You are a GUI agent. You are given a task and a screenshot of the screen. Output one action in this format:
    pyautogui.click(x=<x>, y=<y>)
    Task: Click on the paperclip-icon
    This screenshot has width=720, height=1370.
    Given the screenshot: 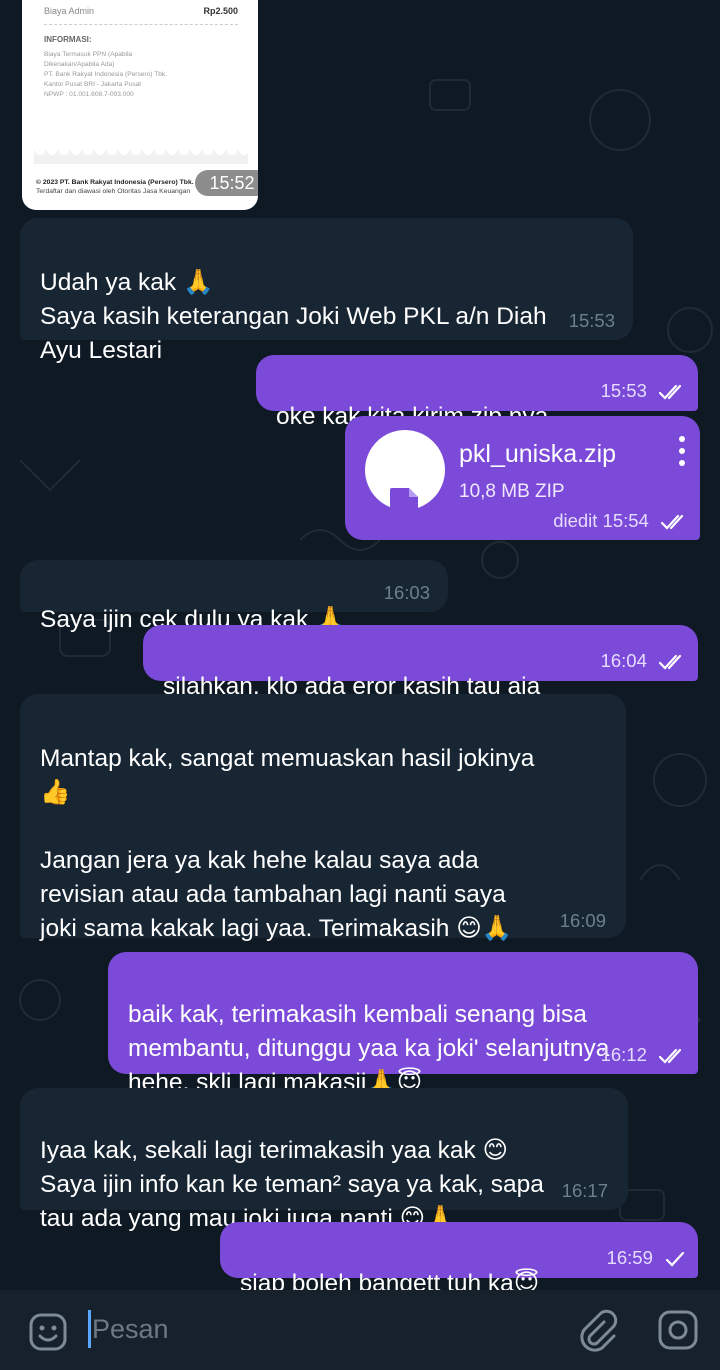 What is the action you would take?
    pyautogui.click(x=596, y=1330)
    